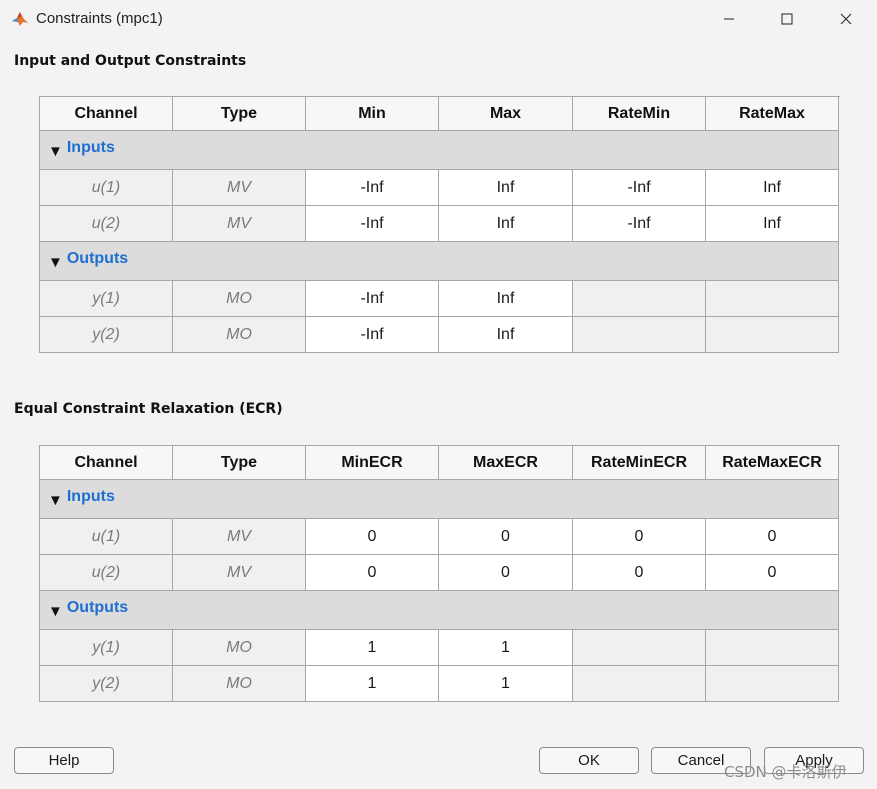  I want to click on table-row: y(2) MO -Inf Inf, so click(440, 335).